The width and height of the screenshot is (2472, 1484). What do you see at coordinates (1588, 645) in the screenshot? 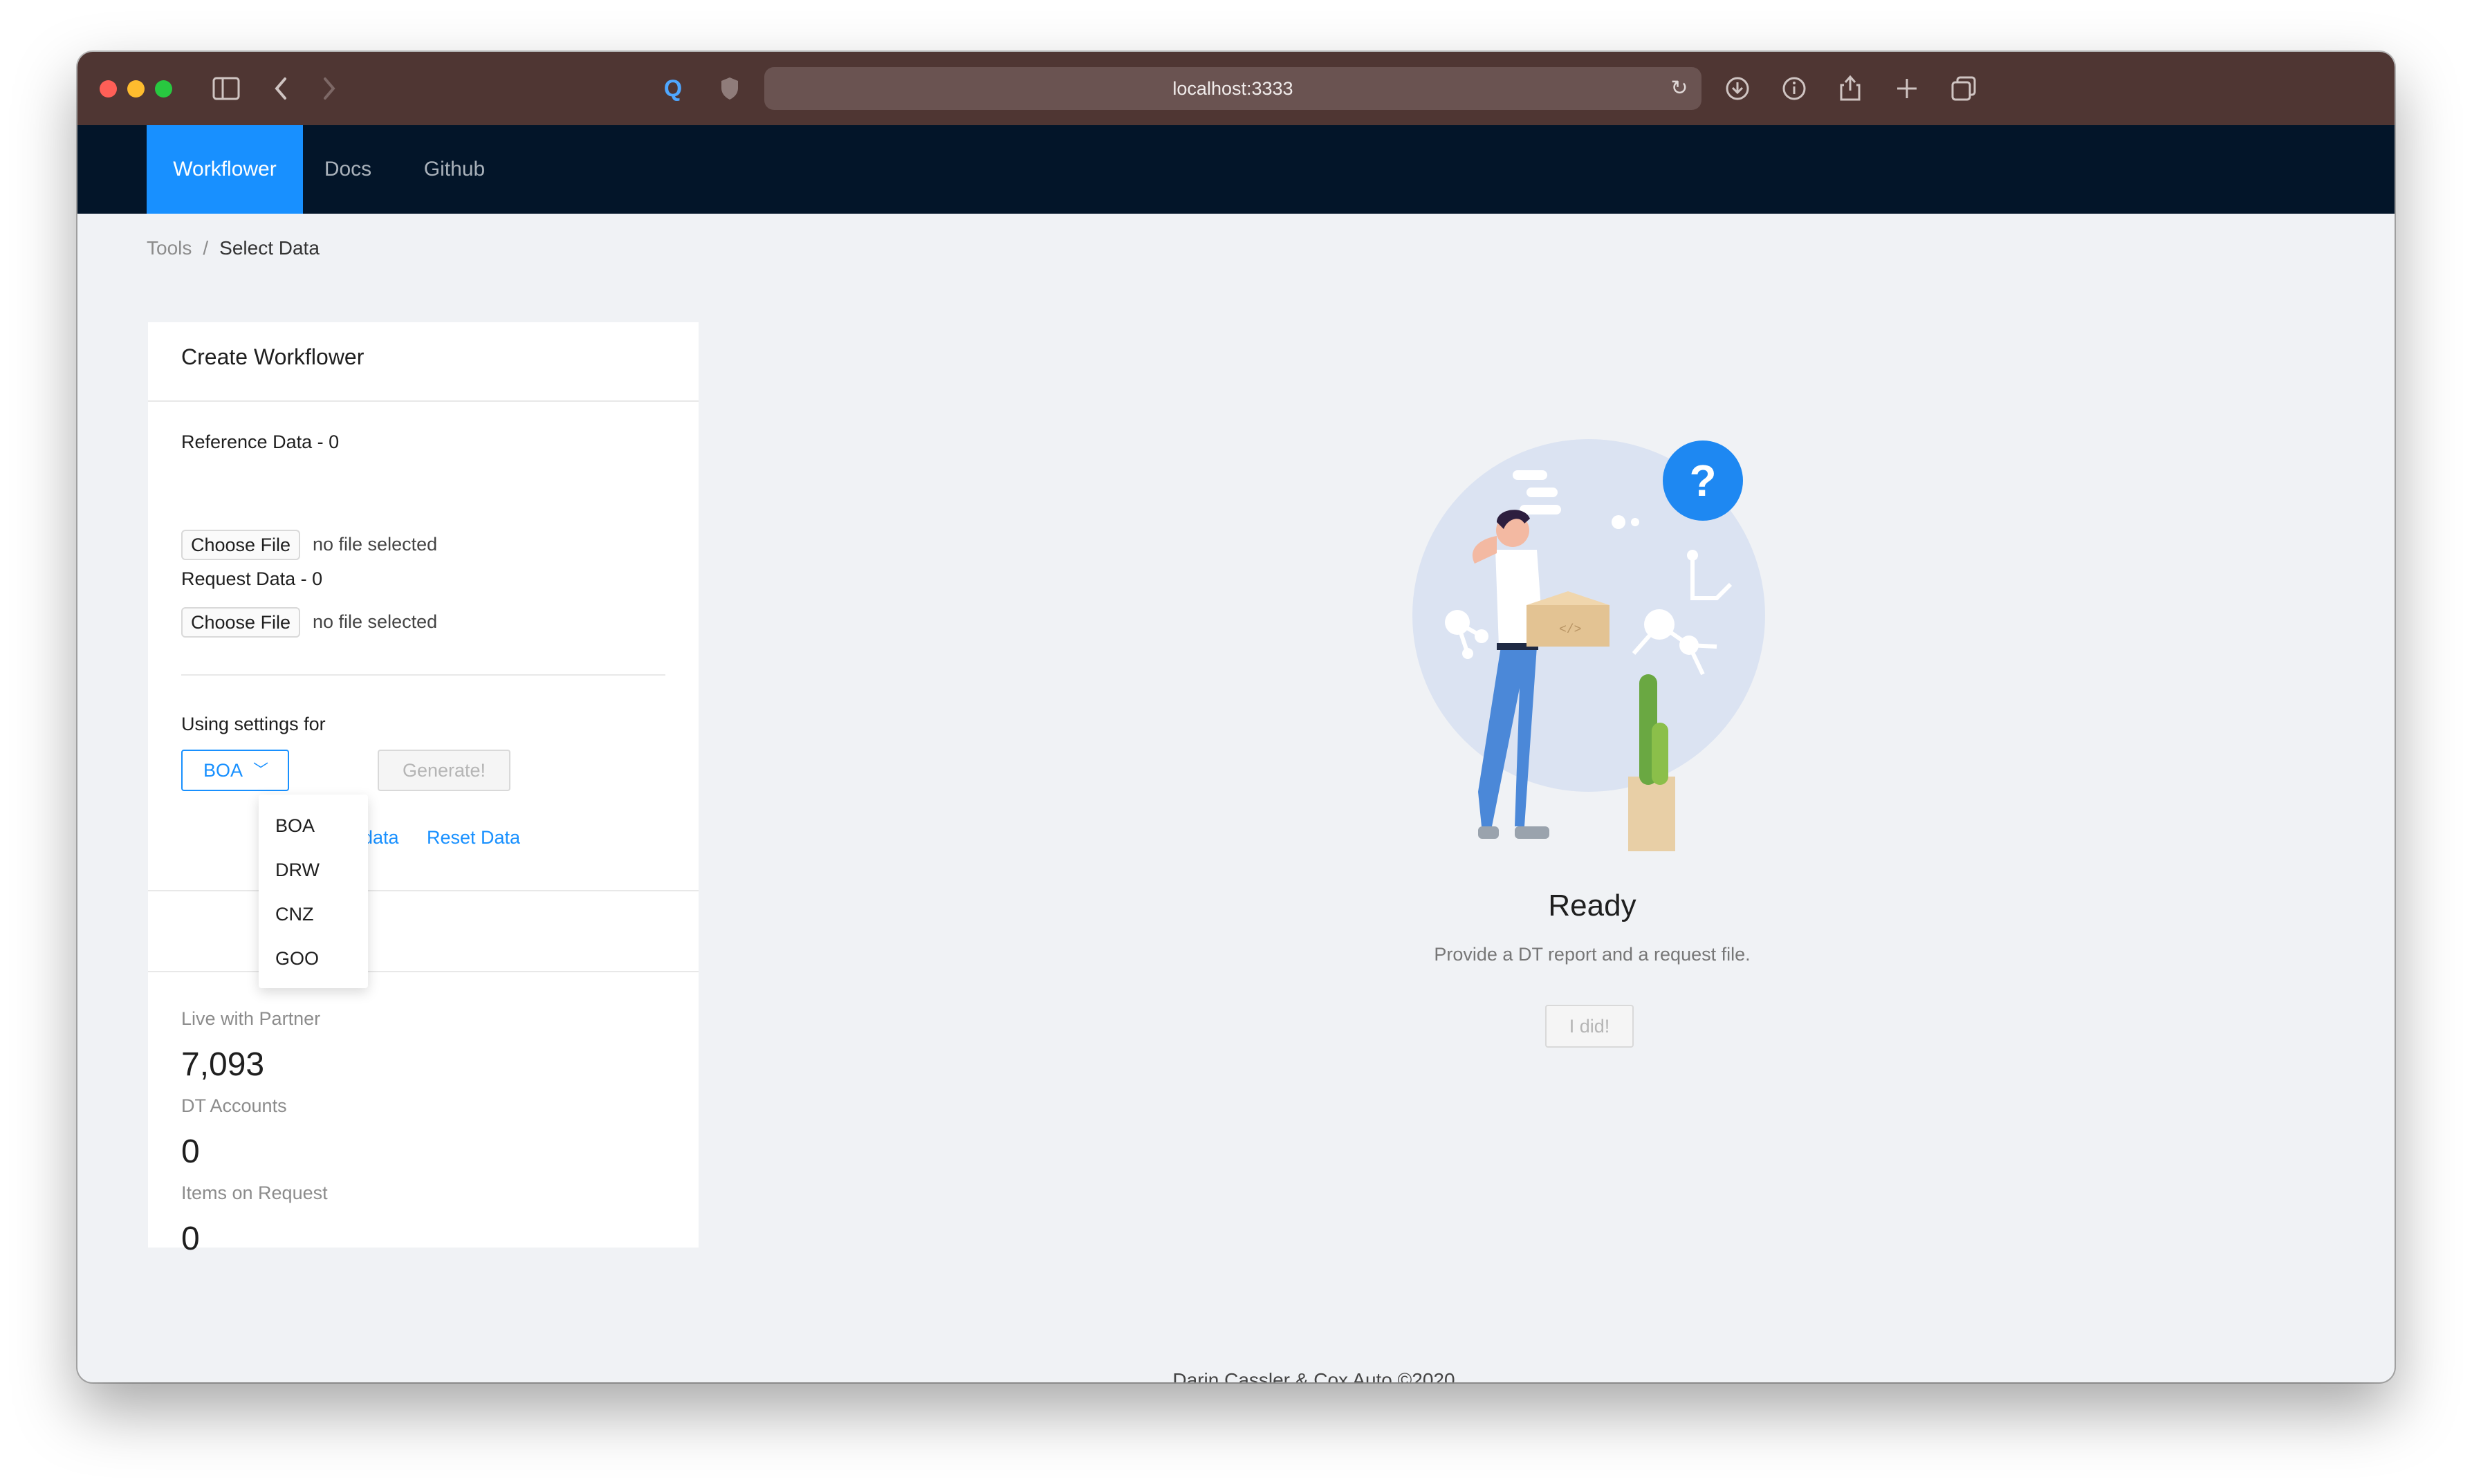
I see `ready-illustration: ? </>` at bounding box center [1588, 645].